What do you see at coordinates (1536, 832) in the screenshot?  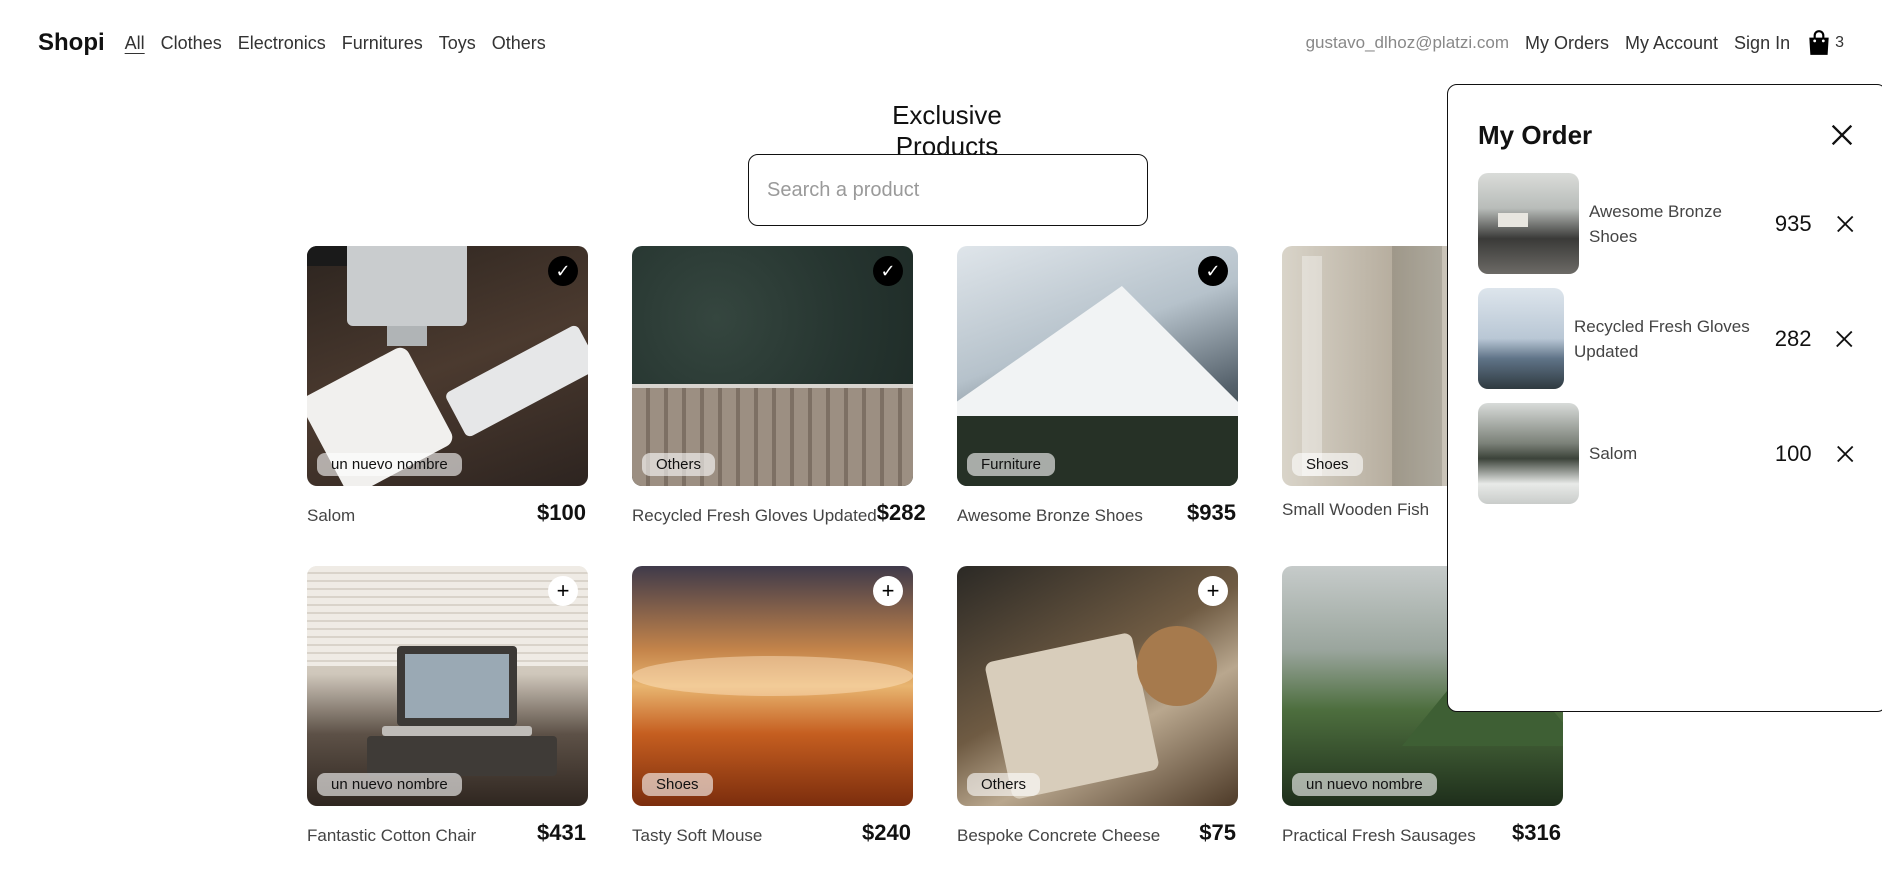 I see `product-price: $316` at bounding box center [1536, 832].